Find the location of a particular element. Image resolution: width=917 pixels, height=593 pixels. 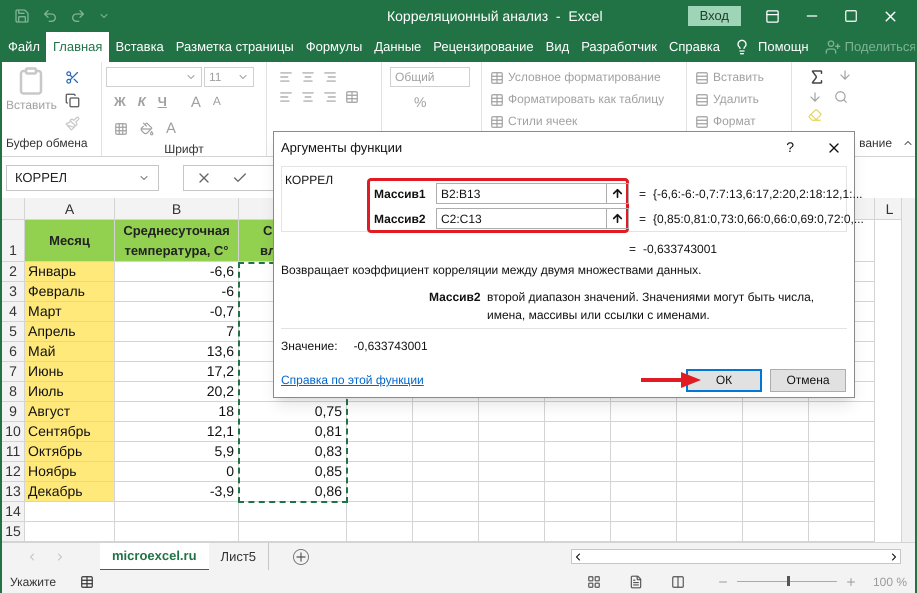

new-sheet-icon is located at coordinates (301, 556).